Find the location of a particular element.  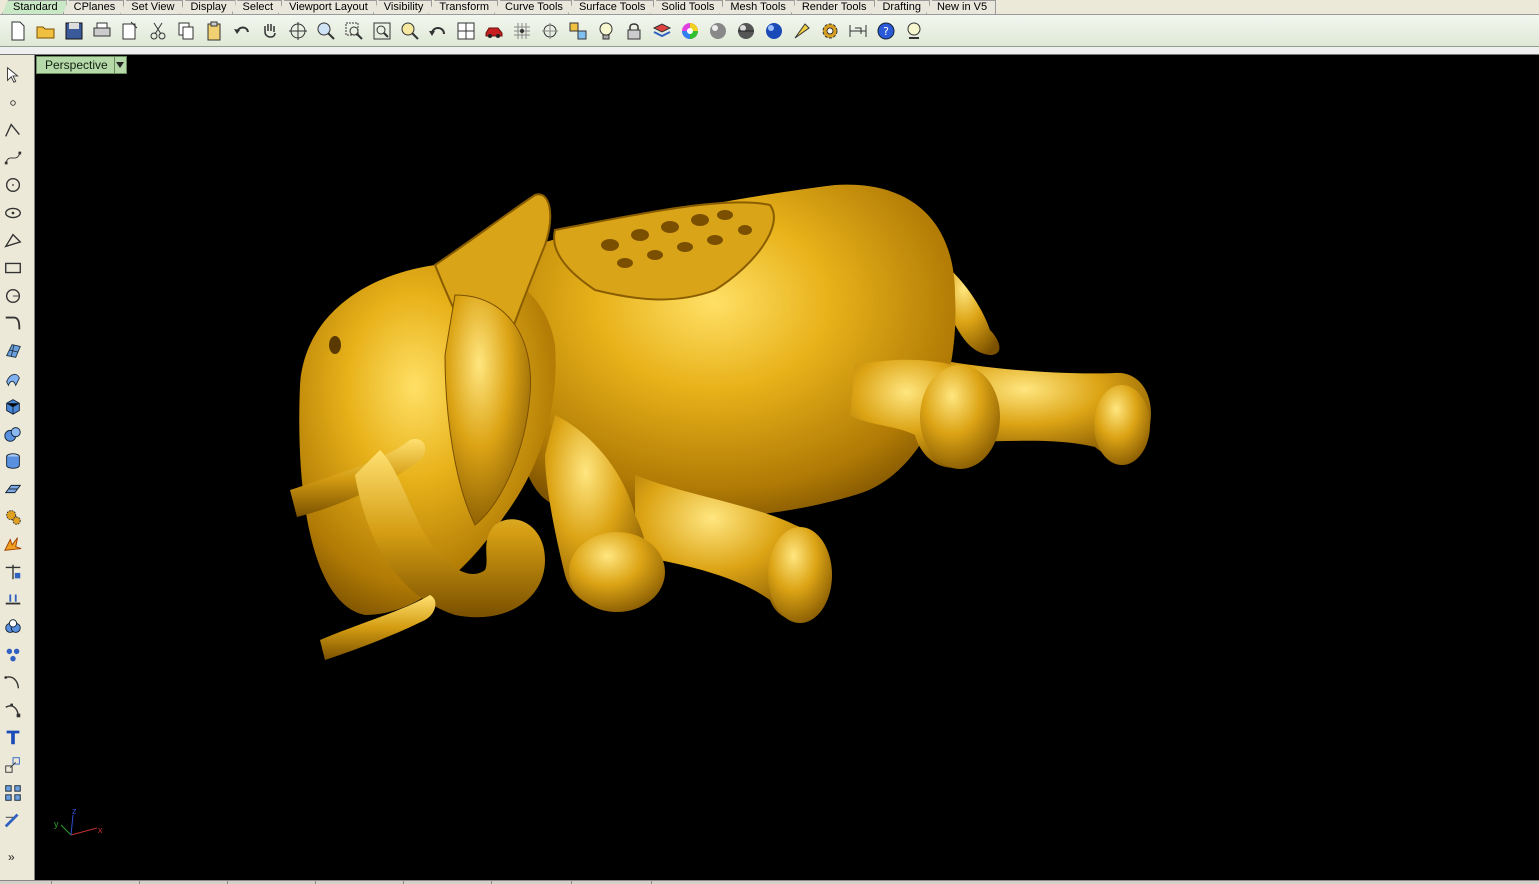

four-viewports-button is located at coordinates (466, 31).